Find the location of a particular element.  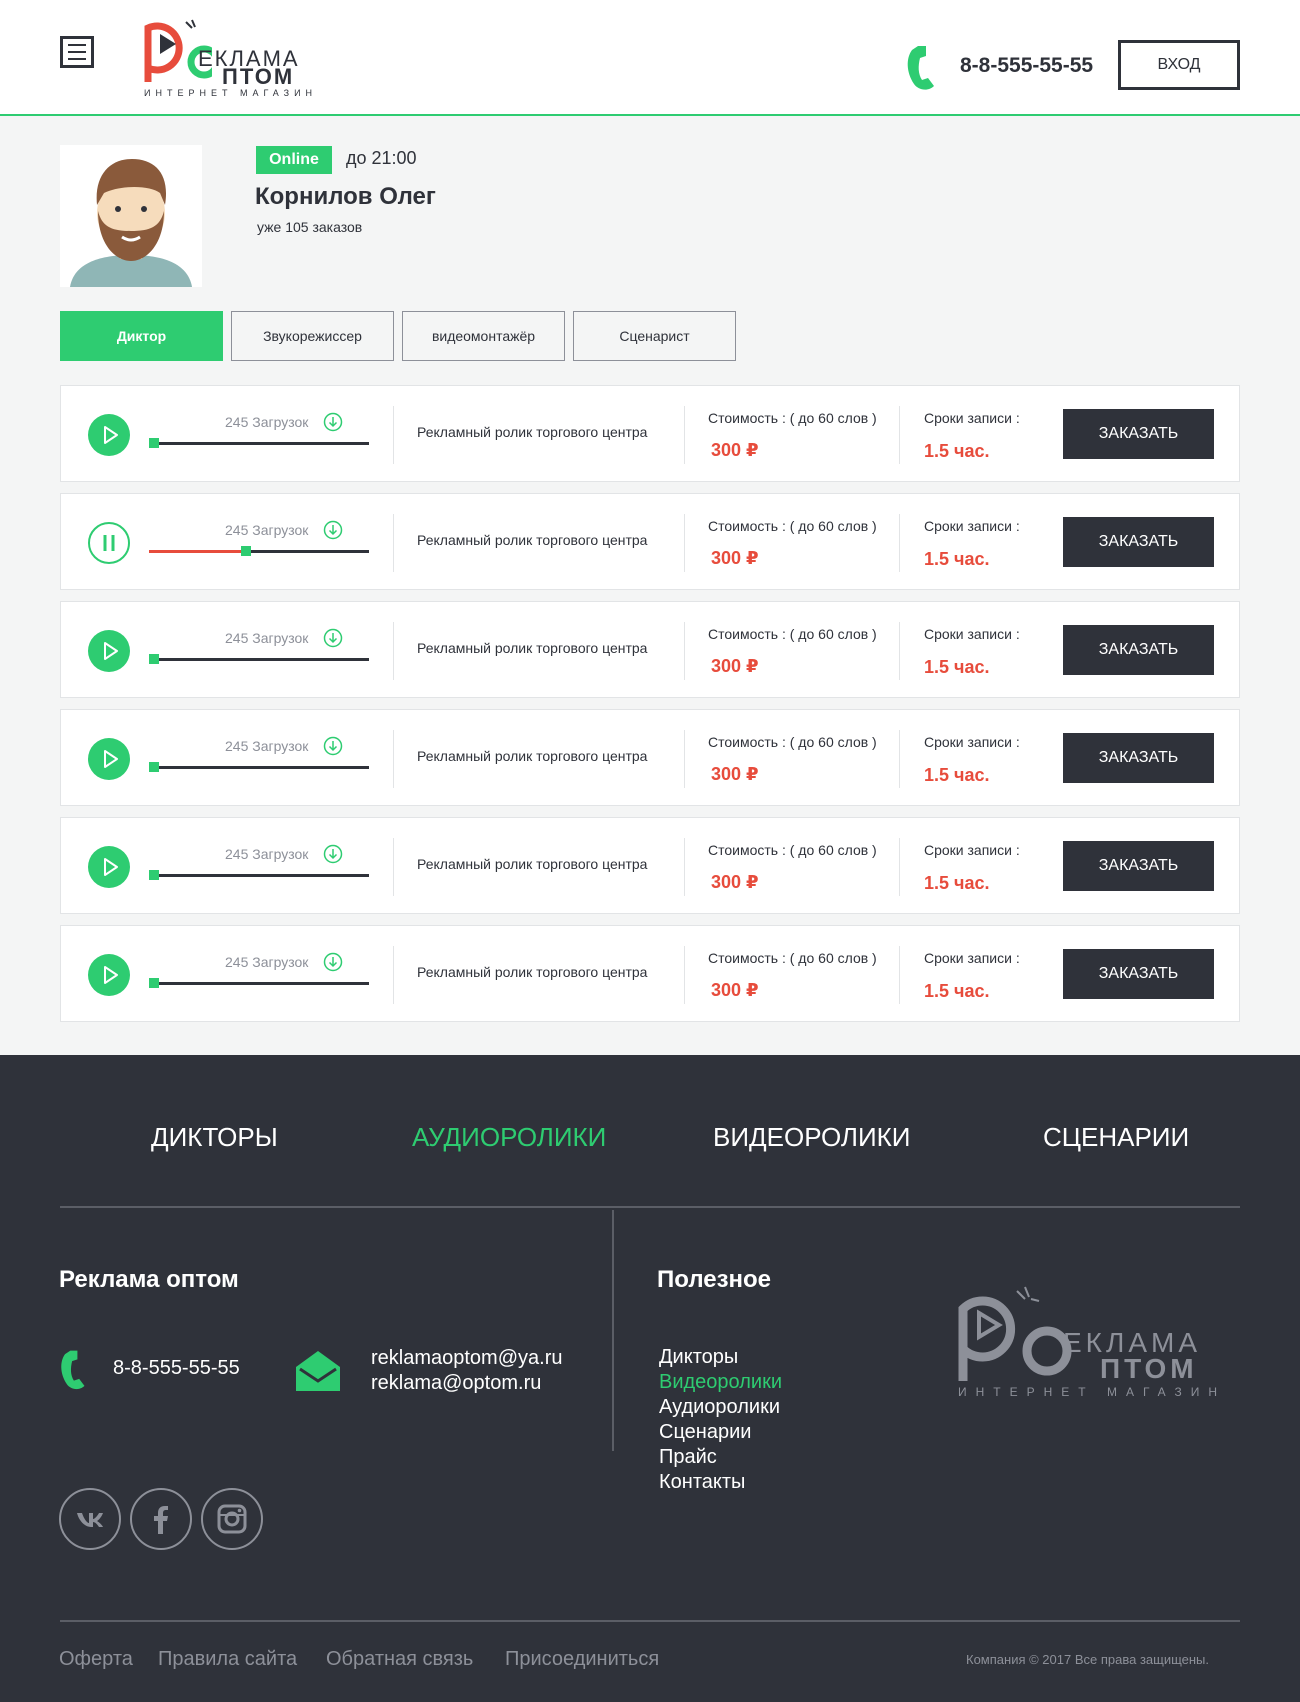

offer-link: Оферта is located at coordinates (96, 1659).